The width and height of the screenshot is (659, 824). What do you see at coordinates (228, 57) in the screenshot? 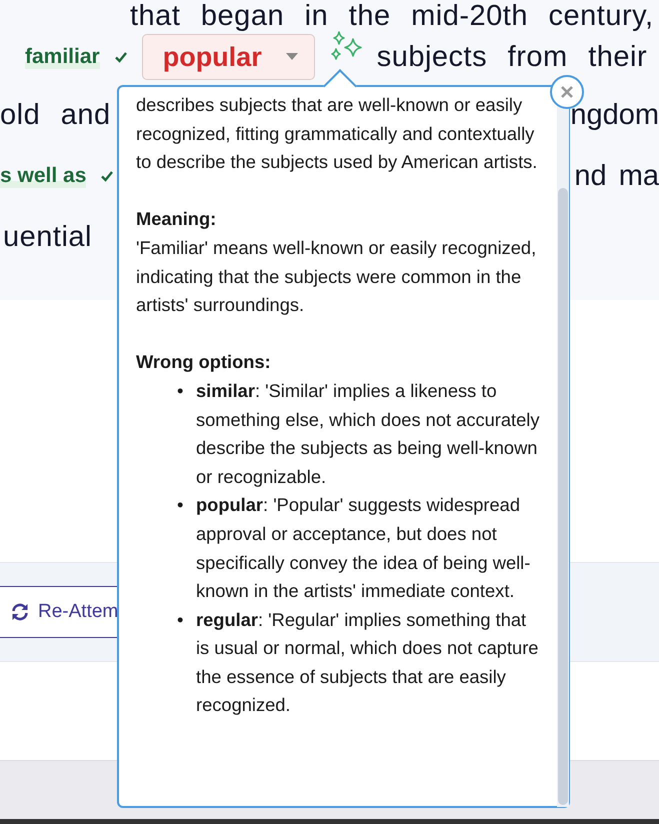
I see `answer-dropdown: popular` at bounding box center [228, 57].